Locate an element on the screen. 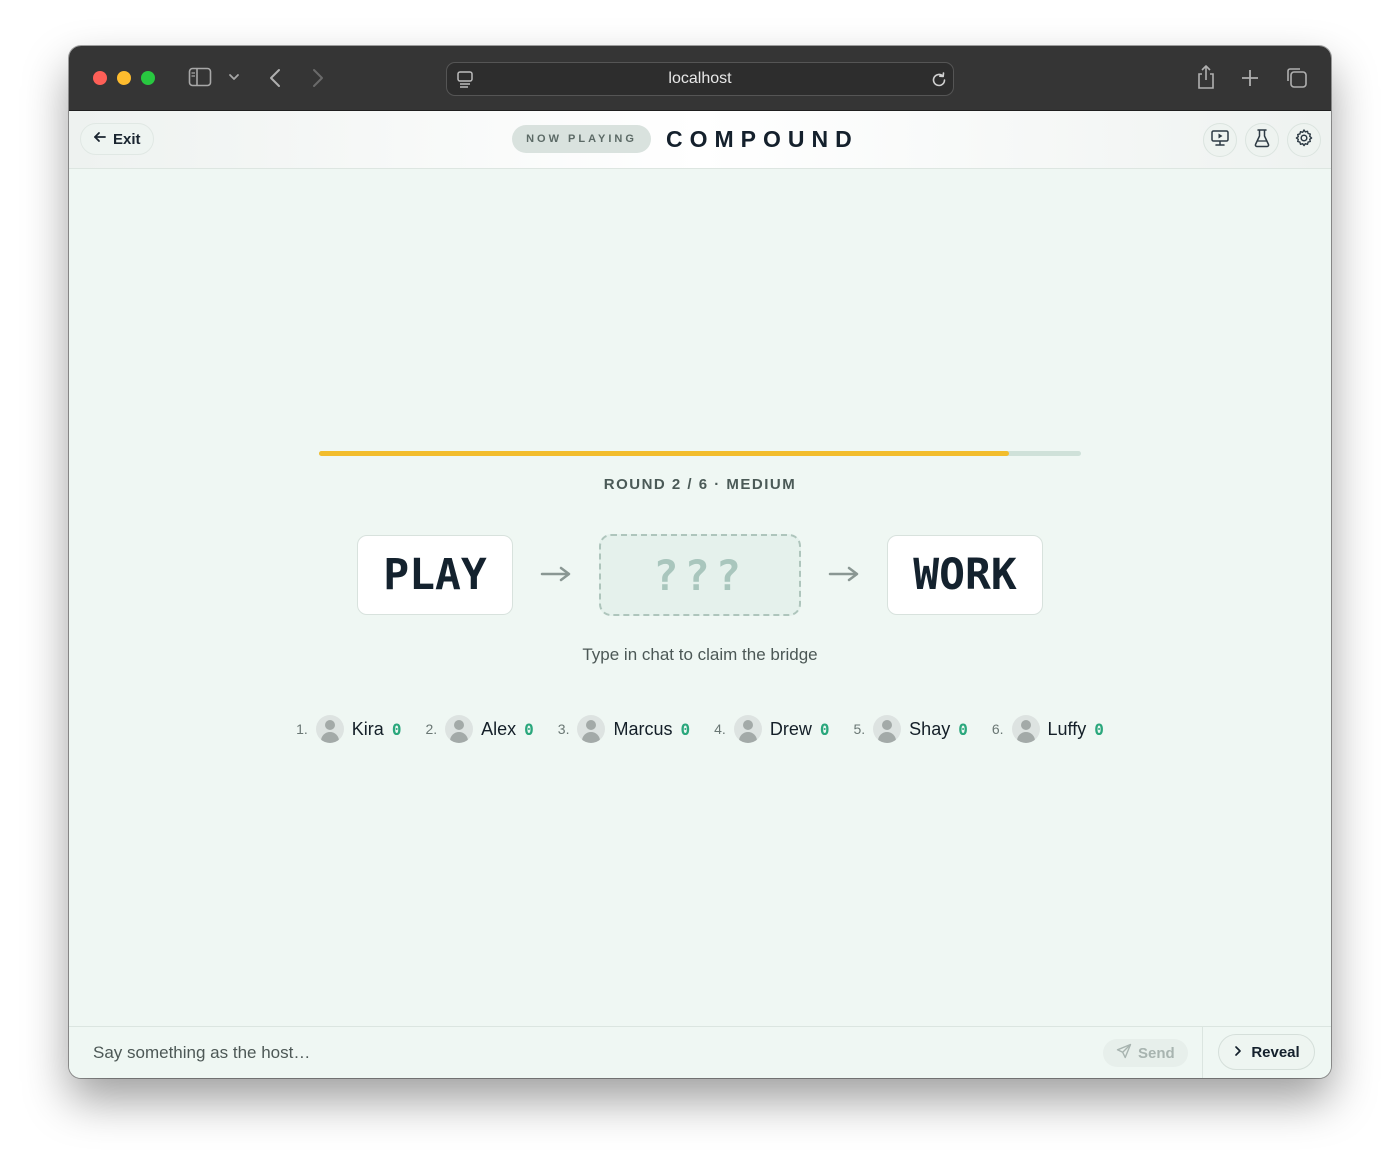 The width and height of the screenshot is (1400, 1170). send-label: Send is located at coordinates (1156, 1053).